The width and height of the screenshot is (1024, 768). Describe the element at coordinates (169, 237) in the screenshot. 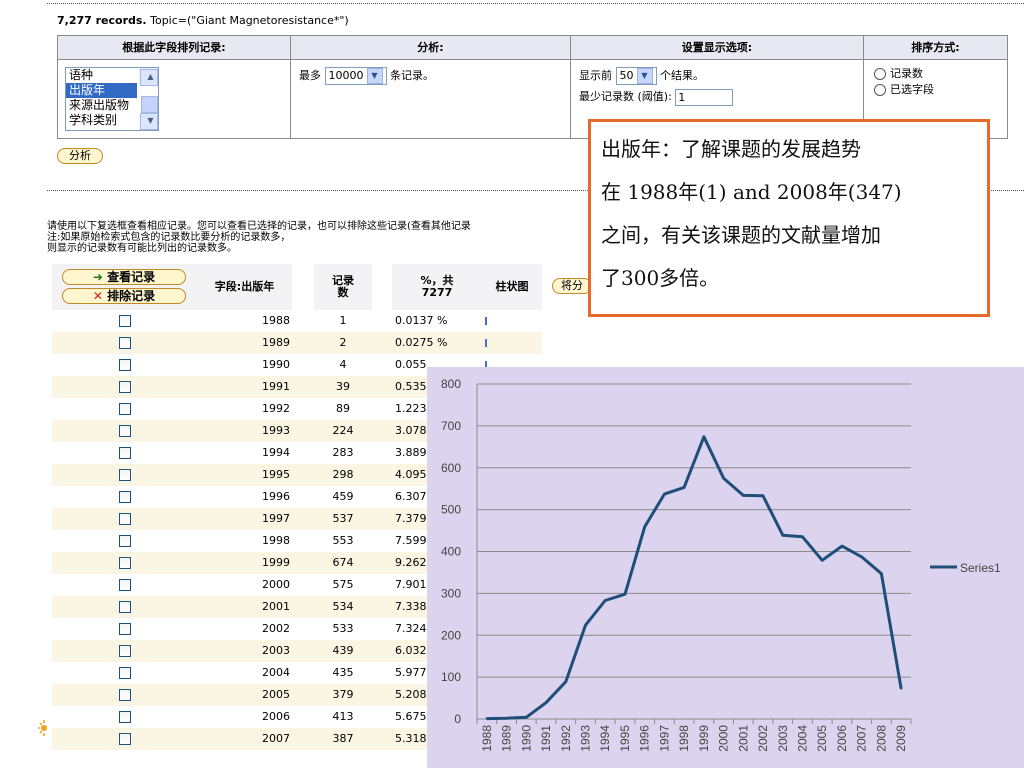

I see `instruction-line: 注:如果原始检索式包含的记录数比要分析的记录数多，` at that location.